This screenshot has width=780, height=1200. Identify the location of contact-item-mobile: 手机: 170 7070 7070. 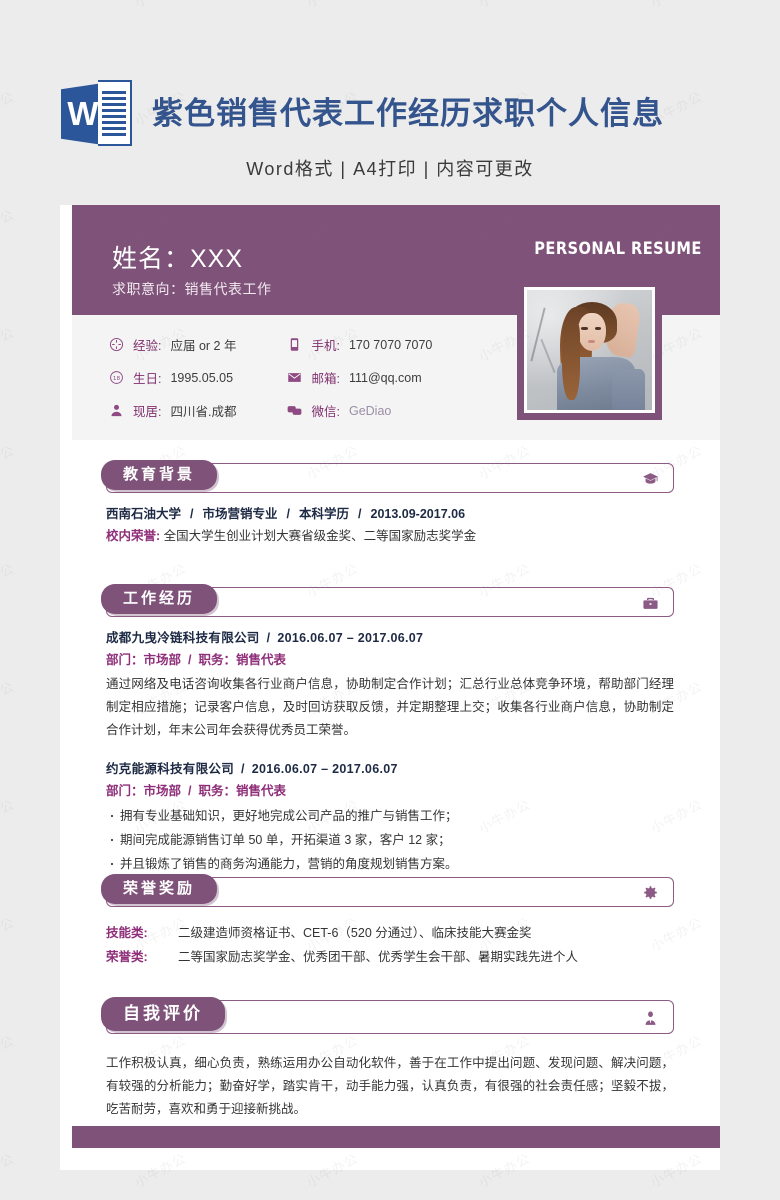
(359, 344).